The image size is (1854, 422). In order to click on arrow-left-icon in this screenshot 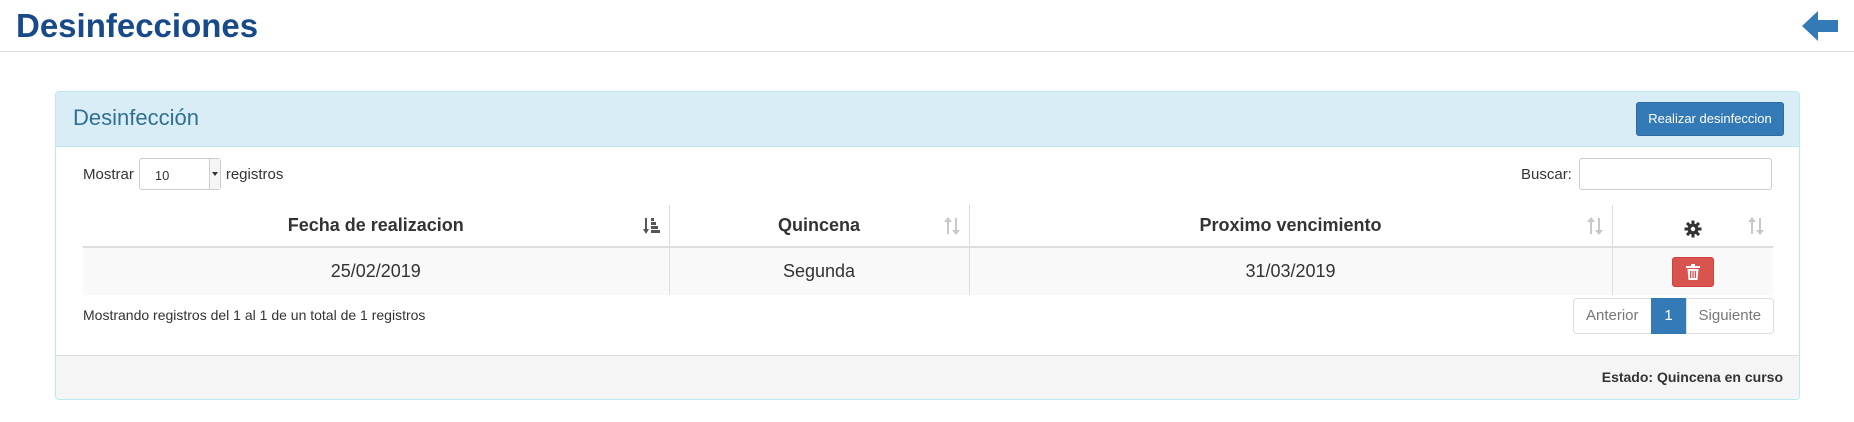, I will do `click(1820, 26)`.